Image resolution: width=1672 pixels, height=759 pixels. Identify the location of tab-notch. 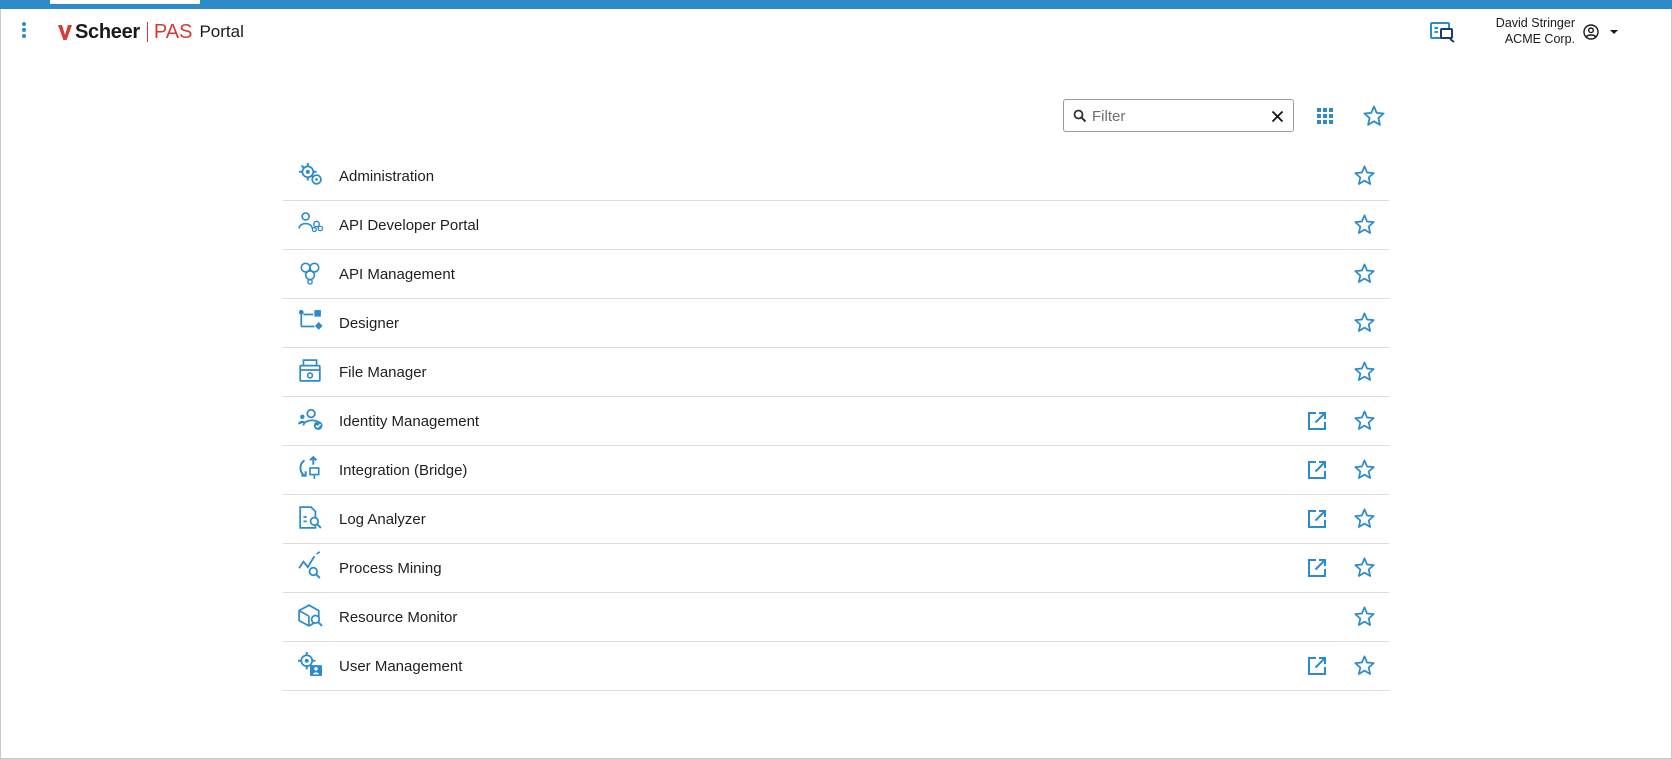
(125, 2).